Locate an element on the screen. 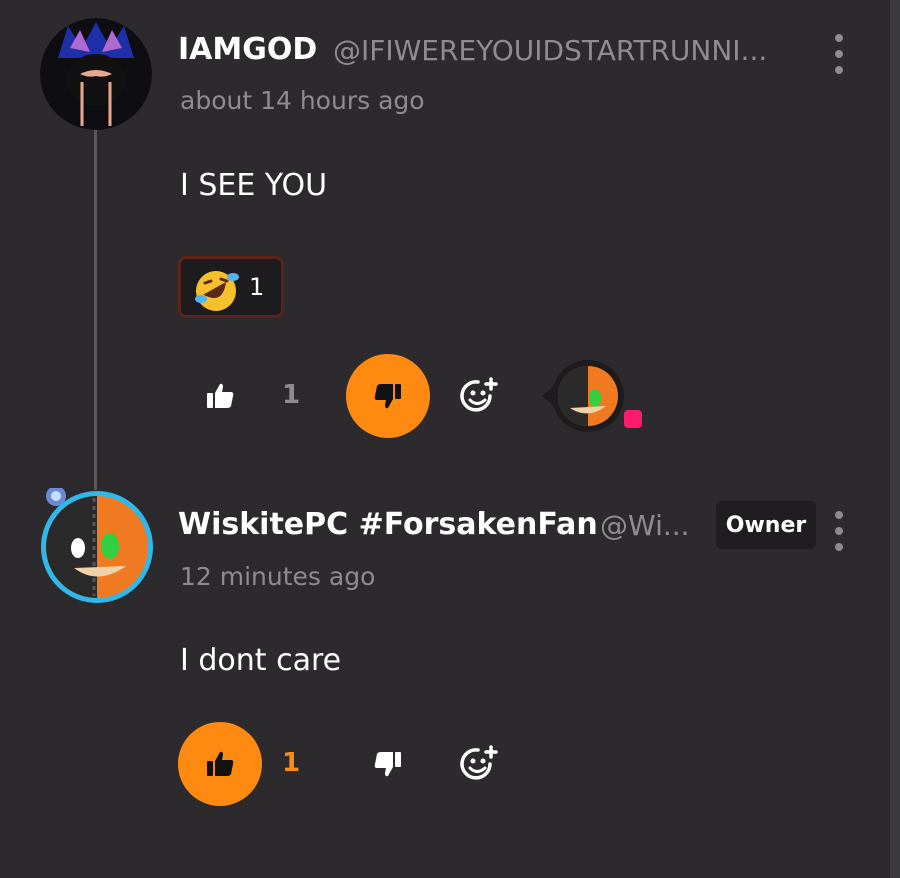  reaction-count: 1 is located at coordinates (257, 287).